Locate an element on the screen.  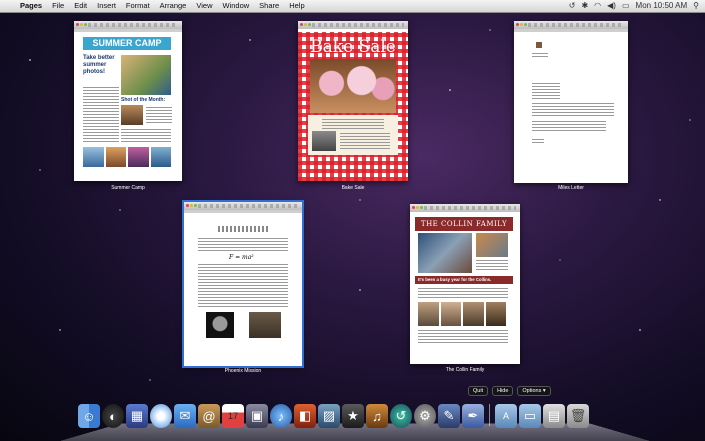
window-caption: Miles Letter is located at coordinates (571, 188).